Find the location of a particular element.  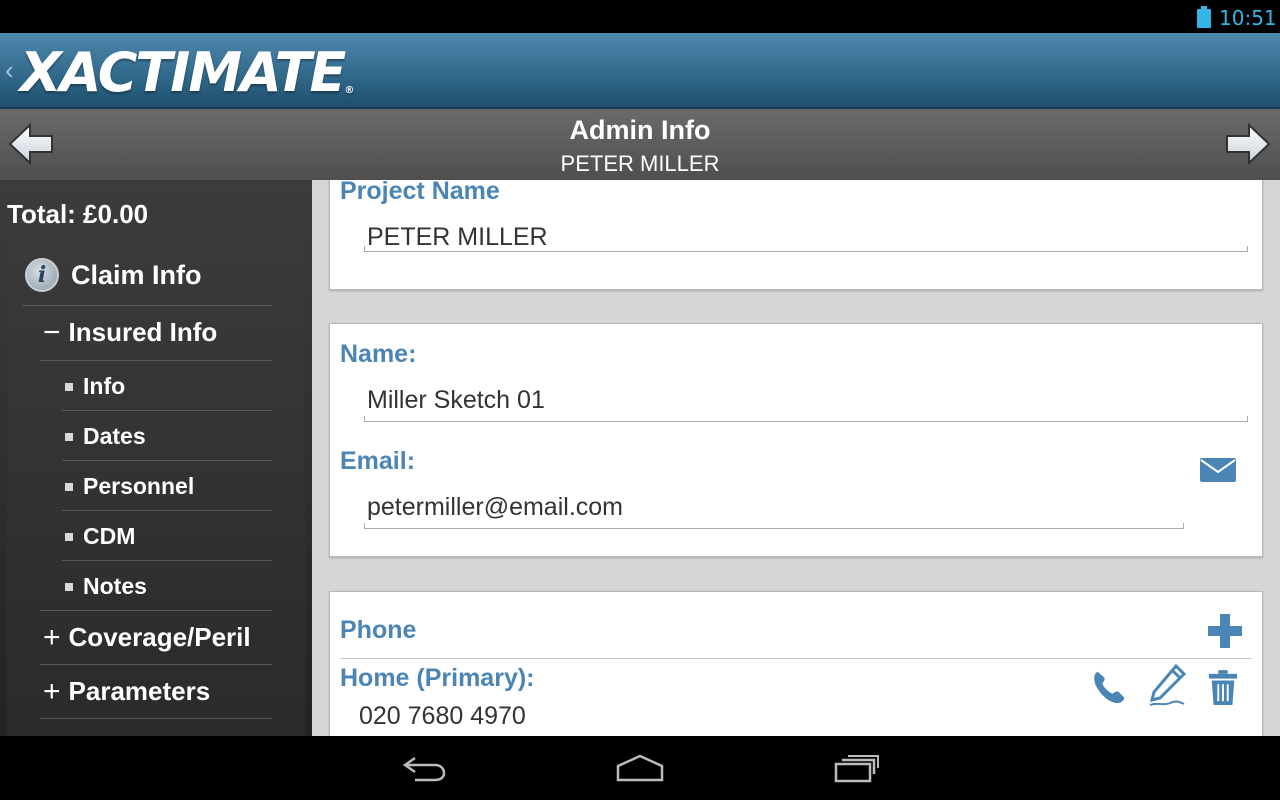

sidebar-item-insured-info: − Insured Info is located at coordinates (130, 332).